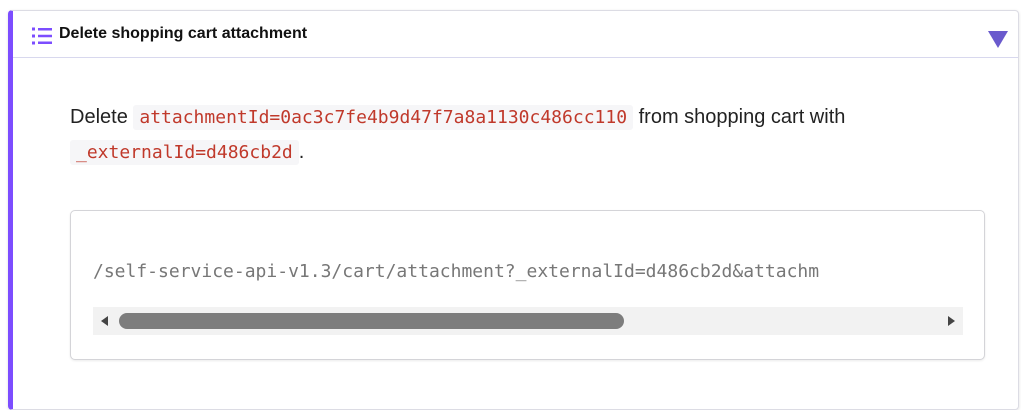 The height and width of the screenshot is (410, 1021). What do you see at coordinates (184, 152) in the screenshot?
I see `external-id-code: _externalId=d486cb2d` at bounding box center [184, 152].